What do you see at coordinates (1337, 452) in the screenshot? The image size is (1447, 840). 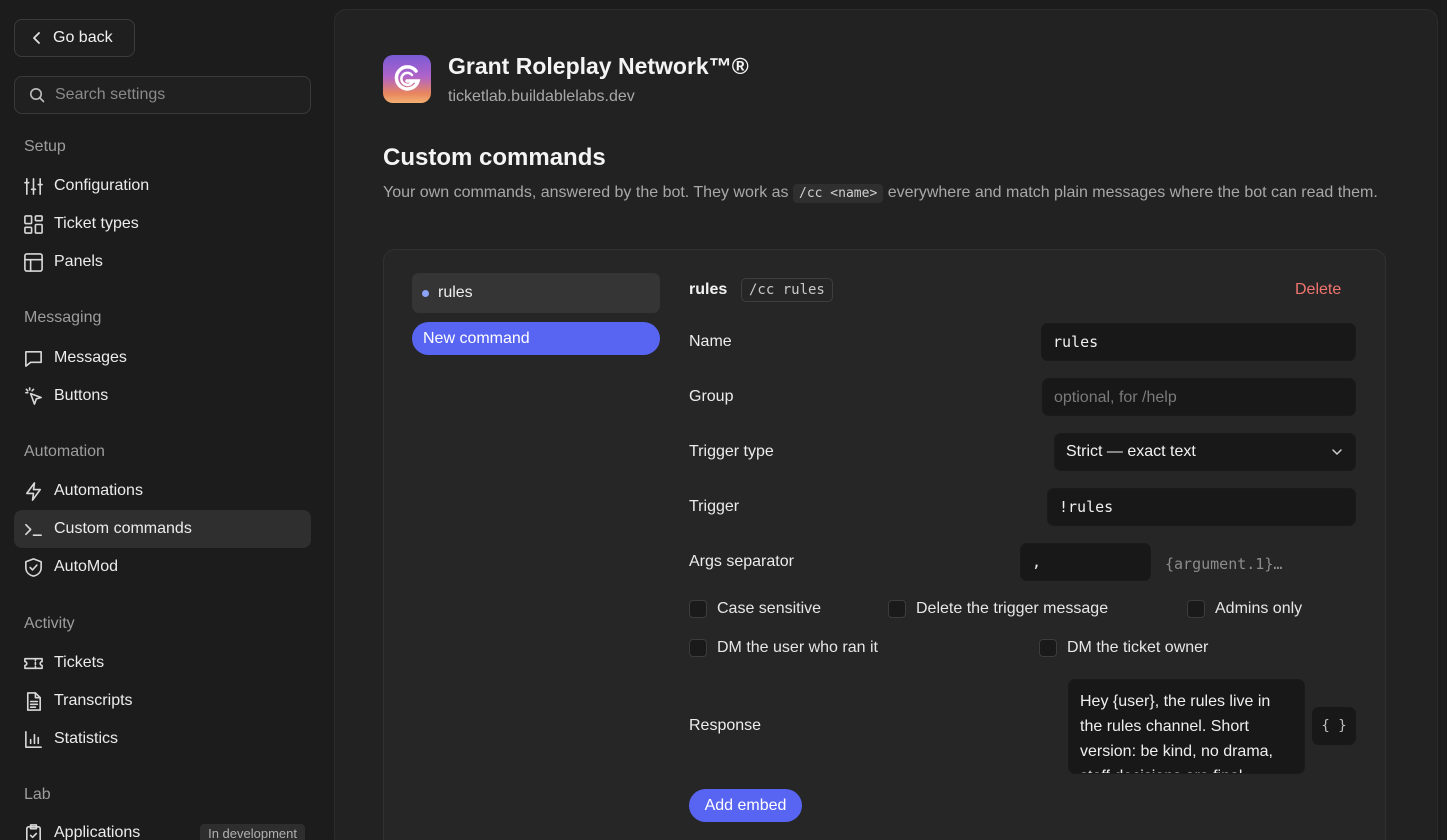 I see `chevron-down-icon` at bounding box center [1337, 452].